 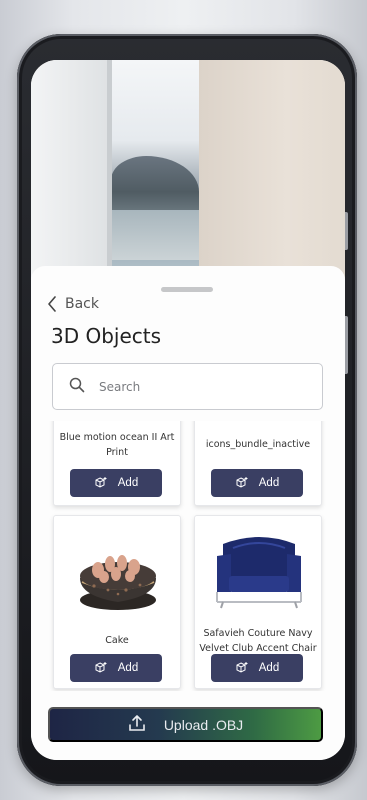 I want to click on object-card: icons_bundle_inactive Add, so click(x=258, y=463).